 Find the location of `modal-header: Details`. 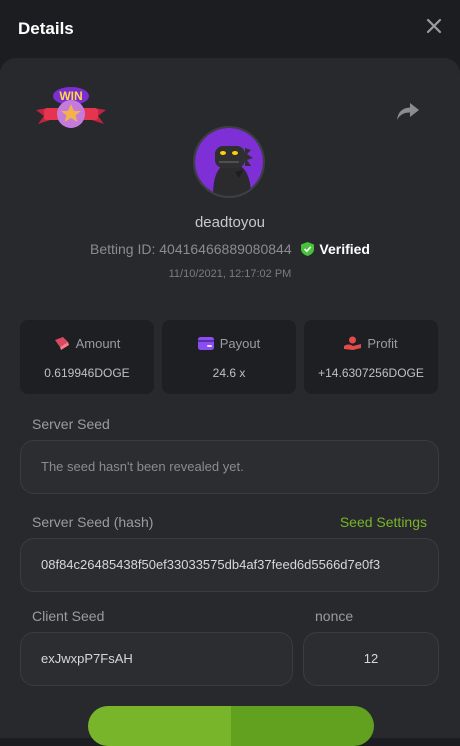

modal-header: Details is located at coordinates (230, 29).